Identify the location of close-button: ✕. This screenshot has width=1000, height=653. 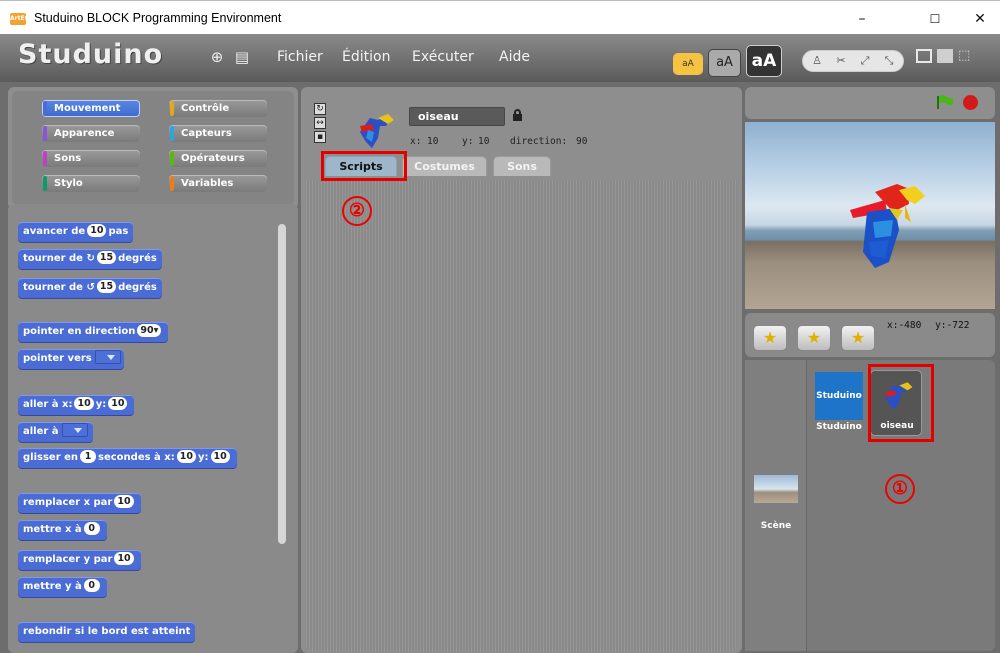
(980, 19).